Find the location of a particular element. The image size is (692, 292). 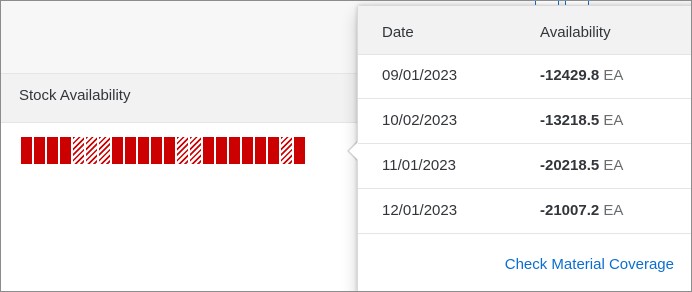

table-row: 12/01/2023 -21007.2 EA is located at coordinates (524, 211).